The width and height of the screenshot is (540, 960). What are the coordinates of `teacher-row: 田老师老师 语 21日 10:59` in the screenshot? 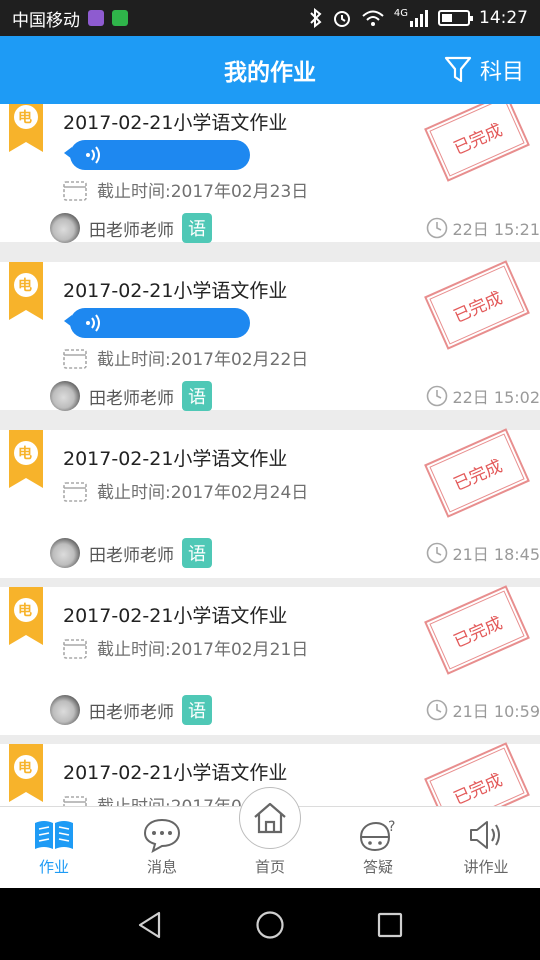 It's located at (295, 710).